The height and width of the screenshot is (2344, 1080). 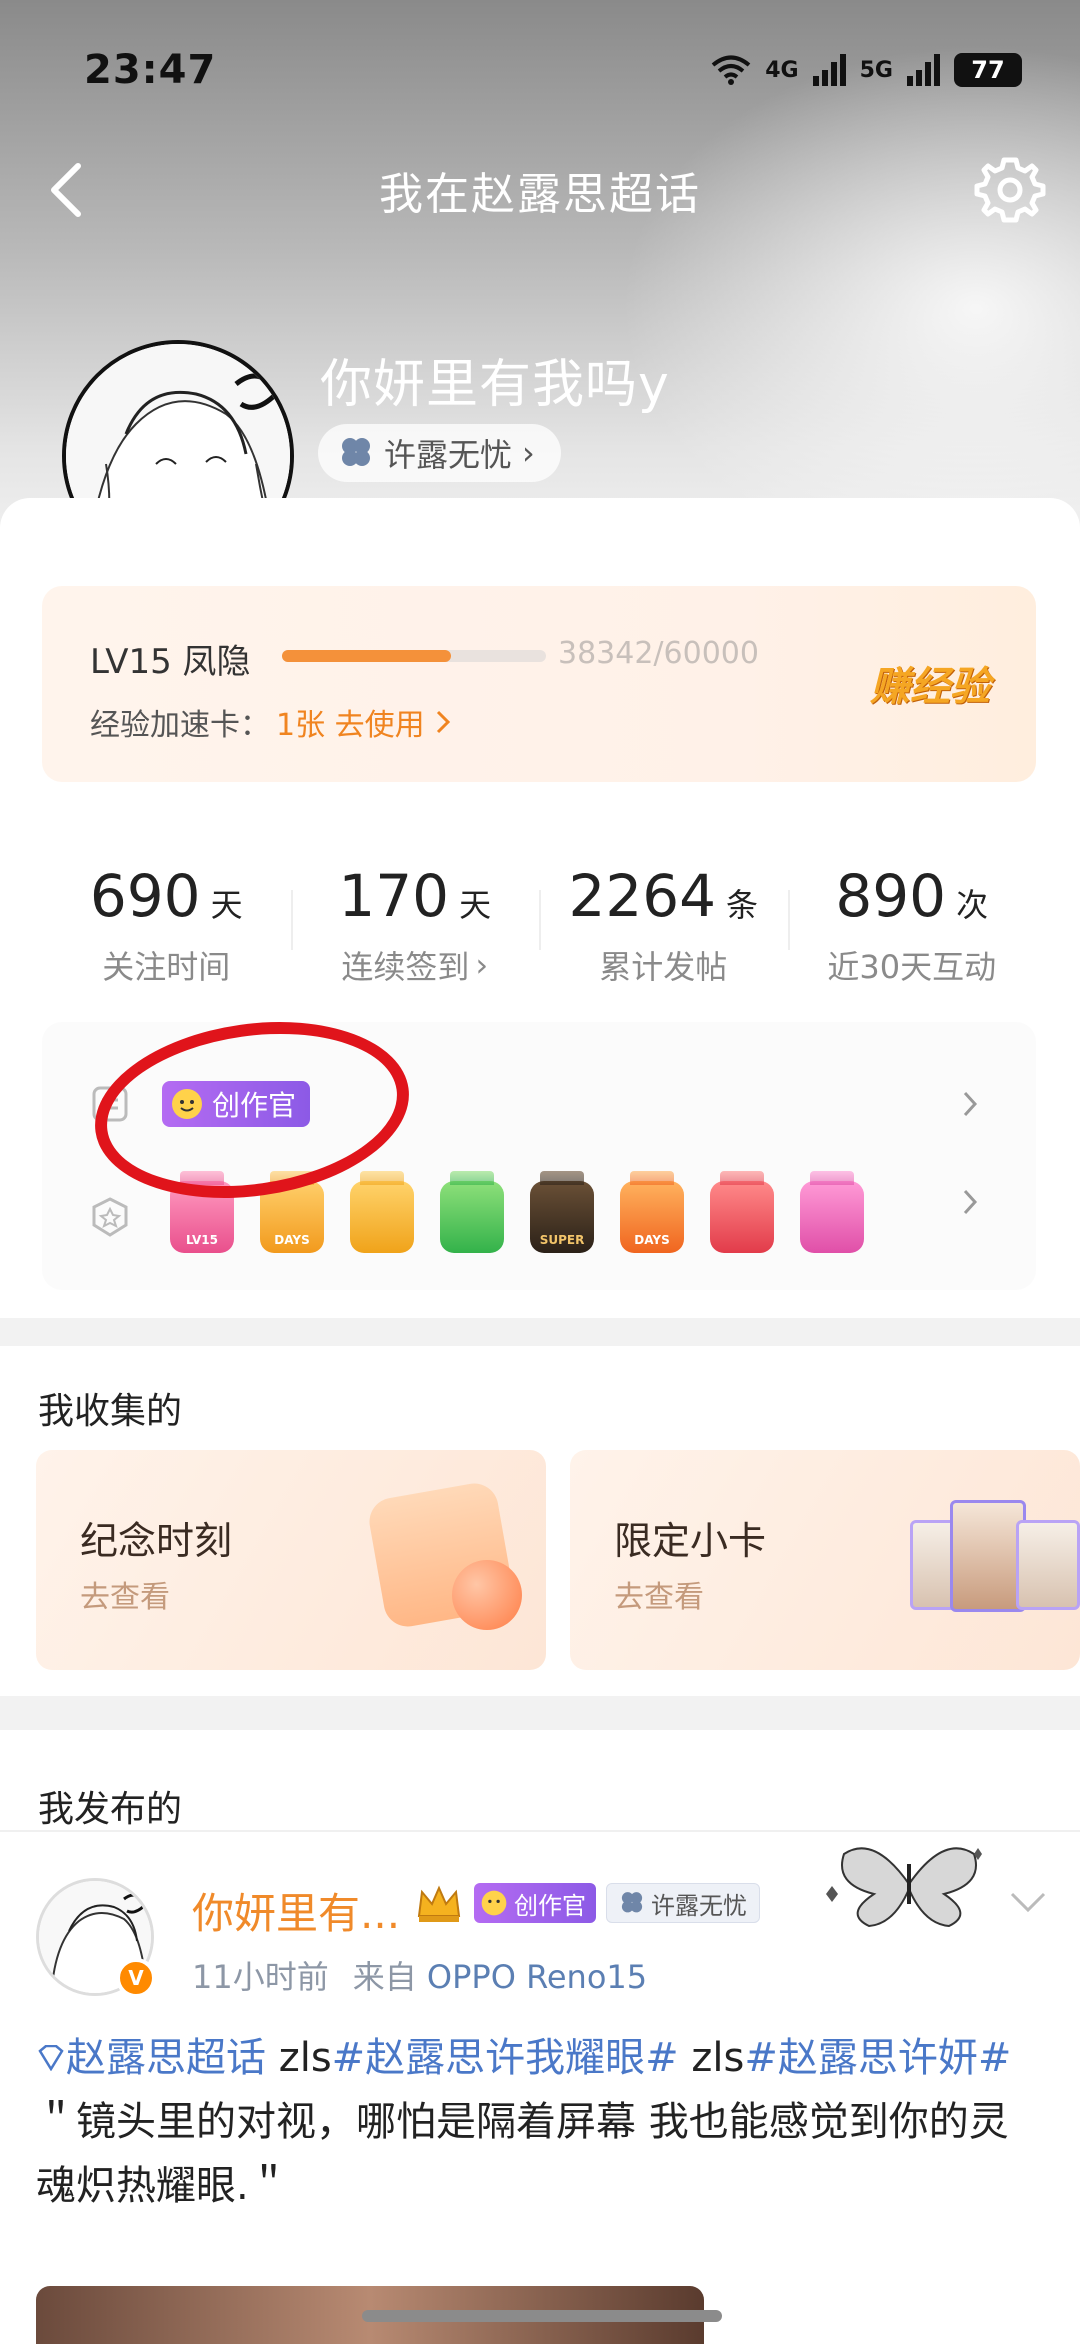 I want to click on limited-cards-card: 限定小卡 去查看, so click(x=825, y=1560).